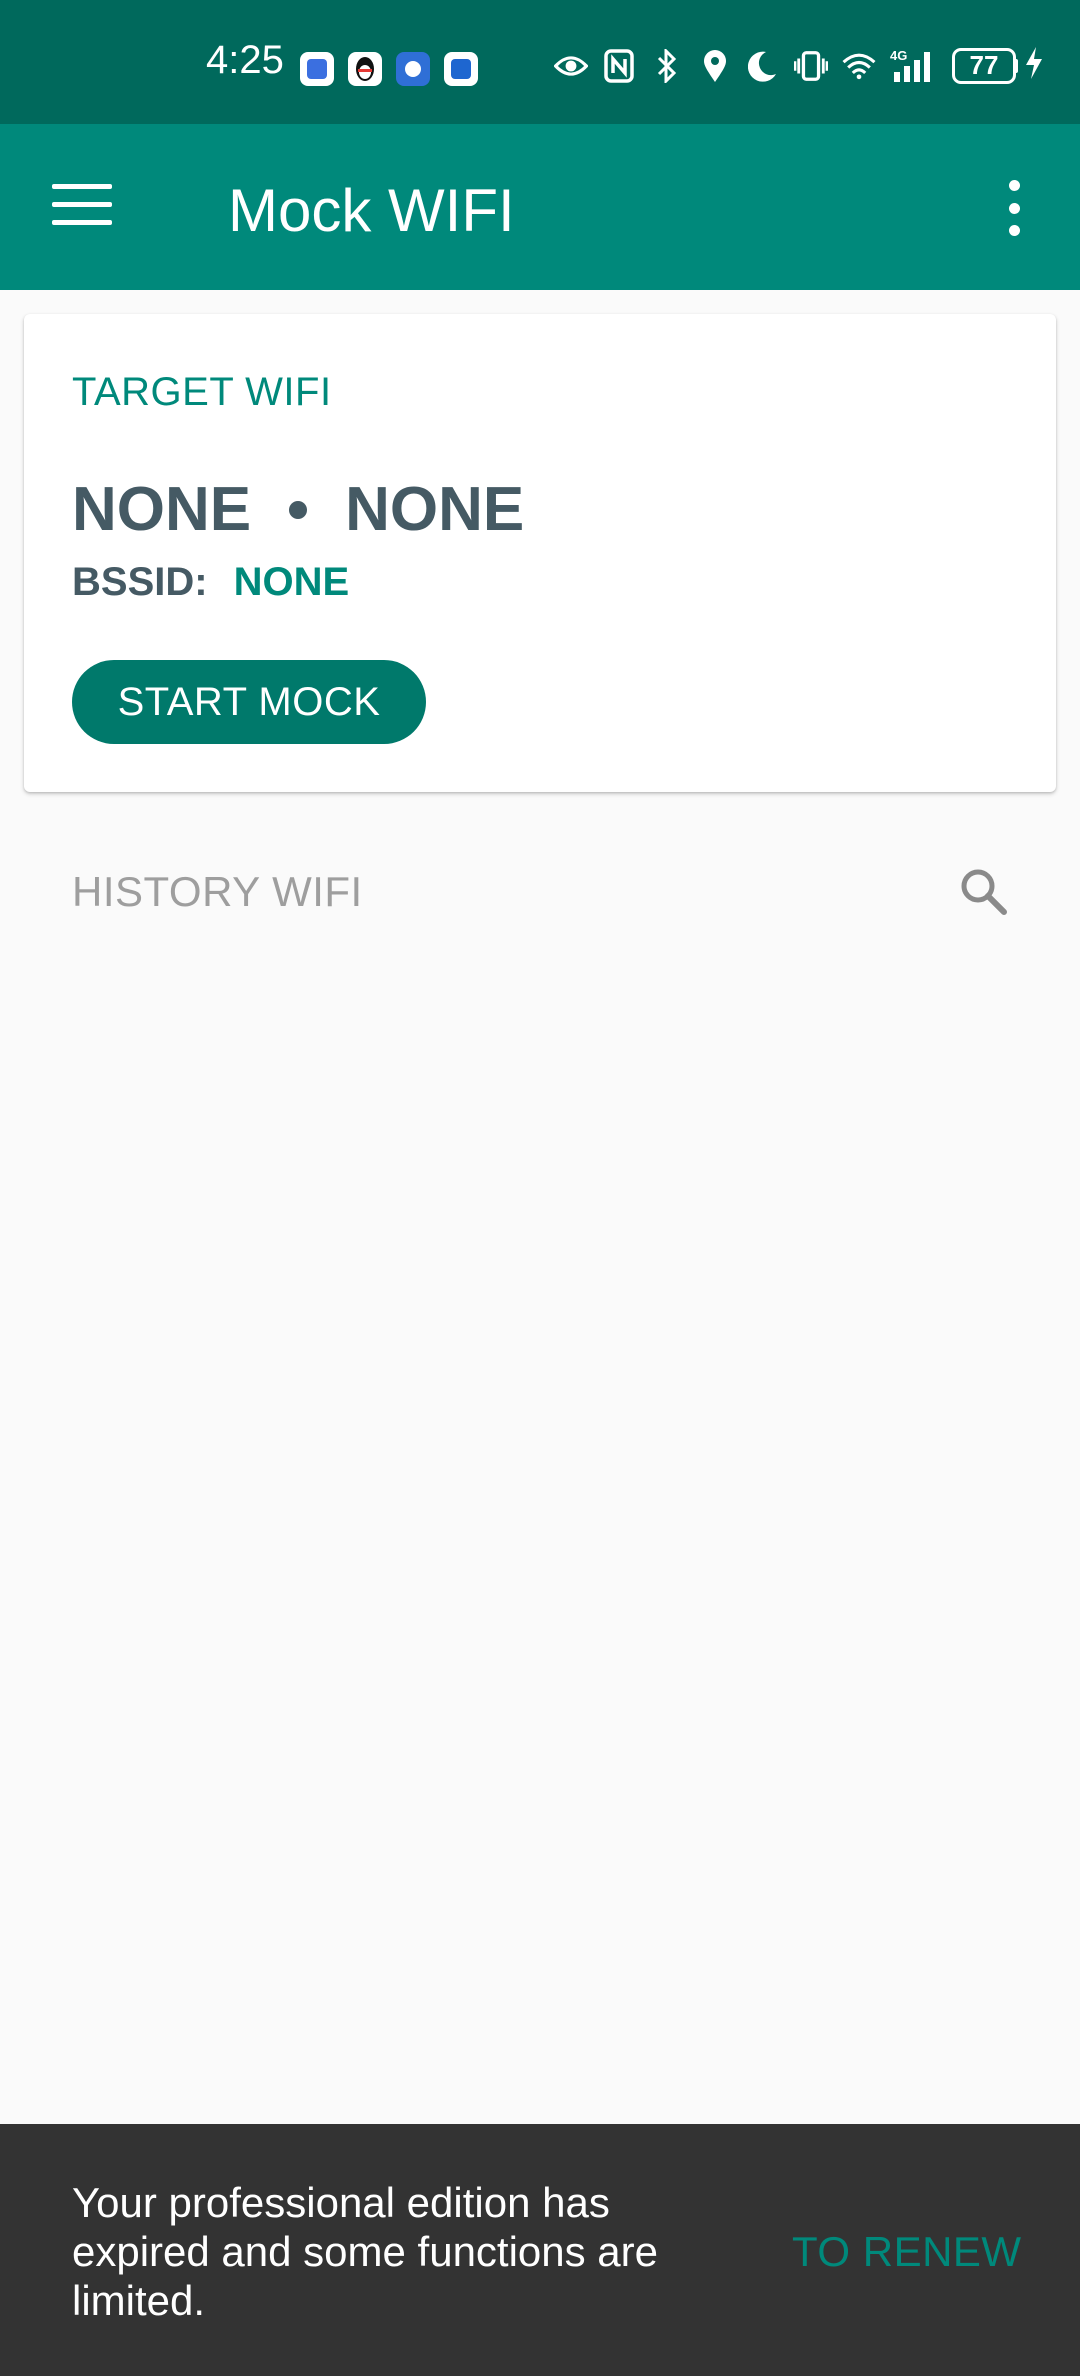 This screenshot has width=1080, height=2376. Describe the element at coordinates (365, 69) in the screenshot. I see `qq-penguin-icon` at that location.